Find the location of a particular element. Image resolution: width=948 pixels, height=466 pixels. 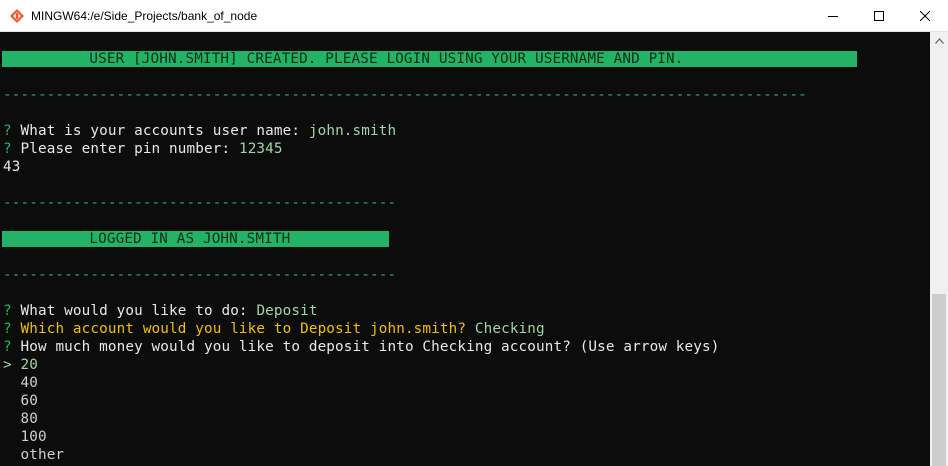

scroll-up-button is located at coordinates (939, 40).